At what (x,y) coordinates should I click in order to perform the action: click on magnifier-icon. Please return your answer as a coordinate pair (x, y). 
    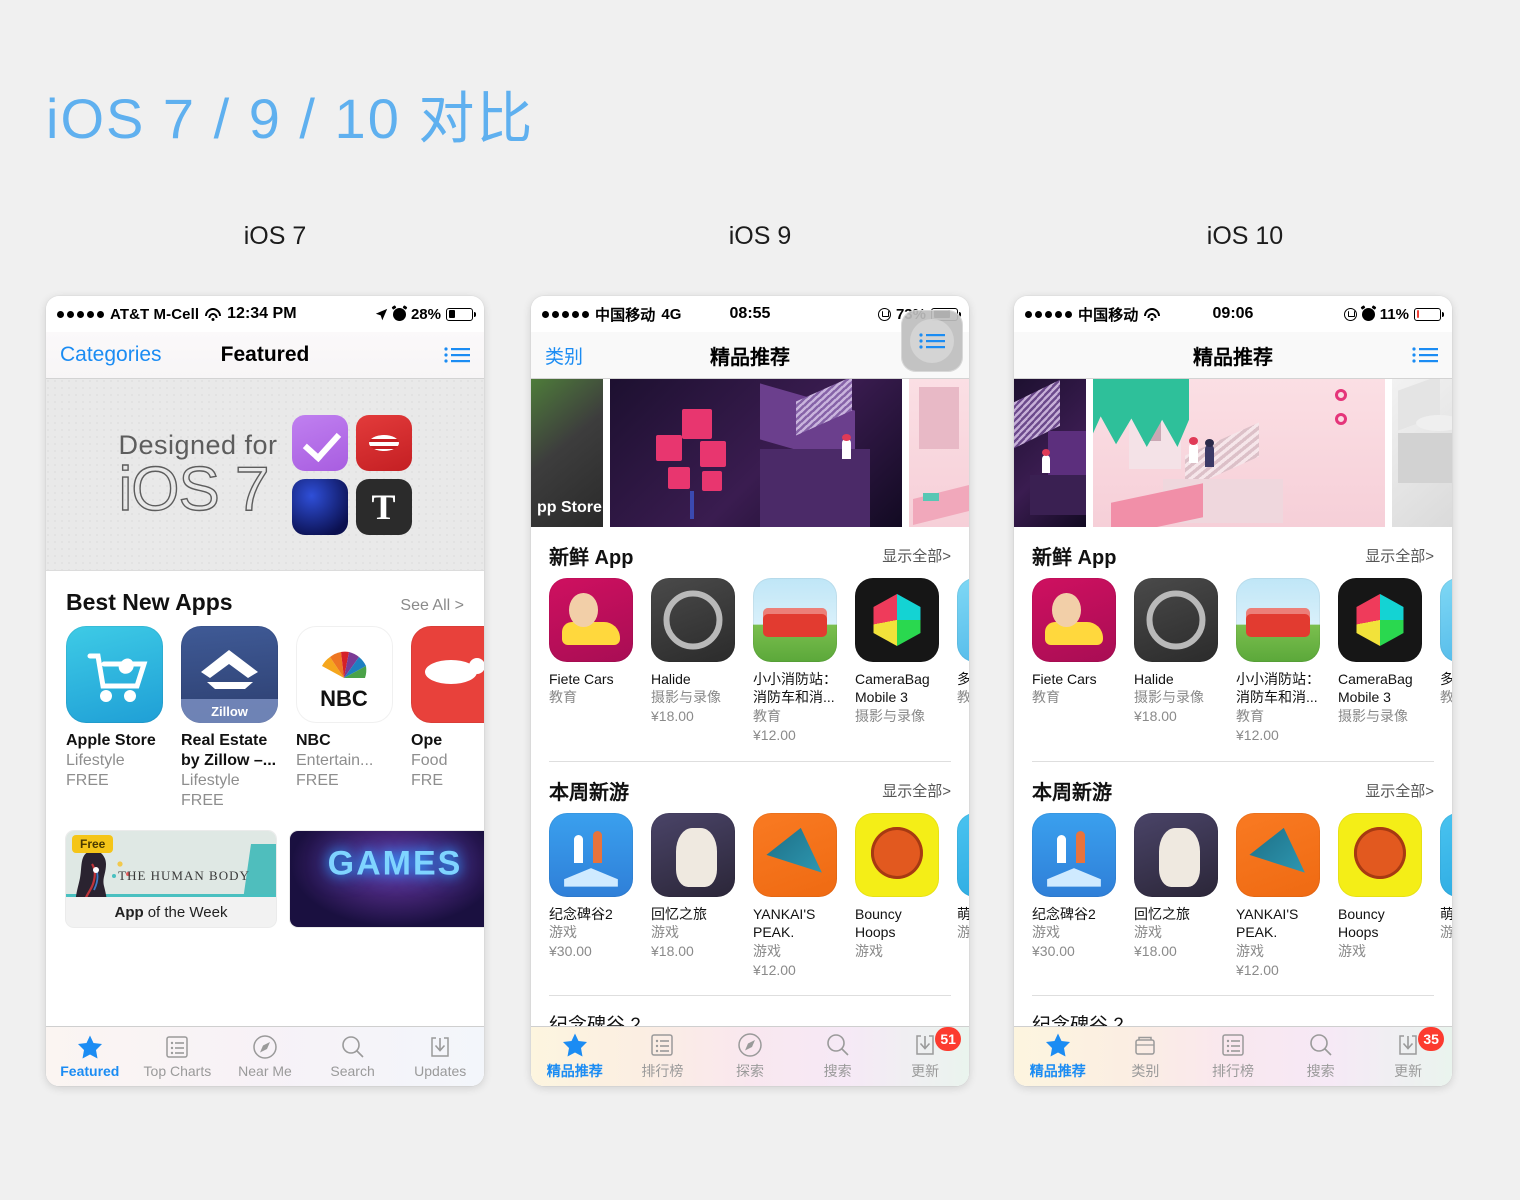
    Looking at the image, I should click on (1321, 1045).